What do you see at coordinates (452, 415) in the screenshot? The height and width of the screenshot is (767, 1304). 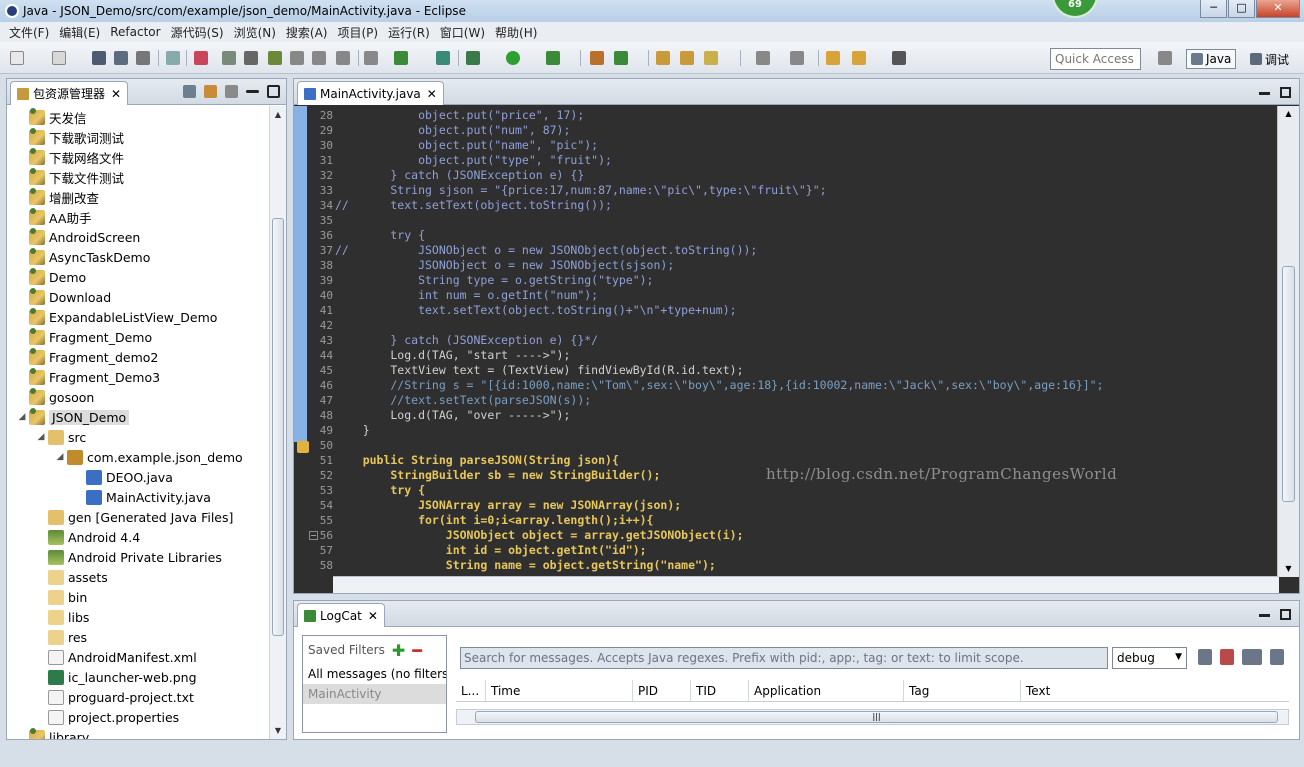 I see `code-line: Log.d(TAG, "over ----->");` at bounding box center [452, 415].